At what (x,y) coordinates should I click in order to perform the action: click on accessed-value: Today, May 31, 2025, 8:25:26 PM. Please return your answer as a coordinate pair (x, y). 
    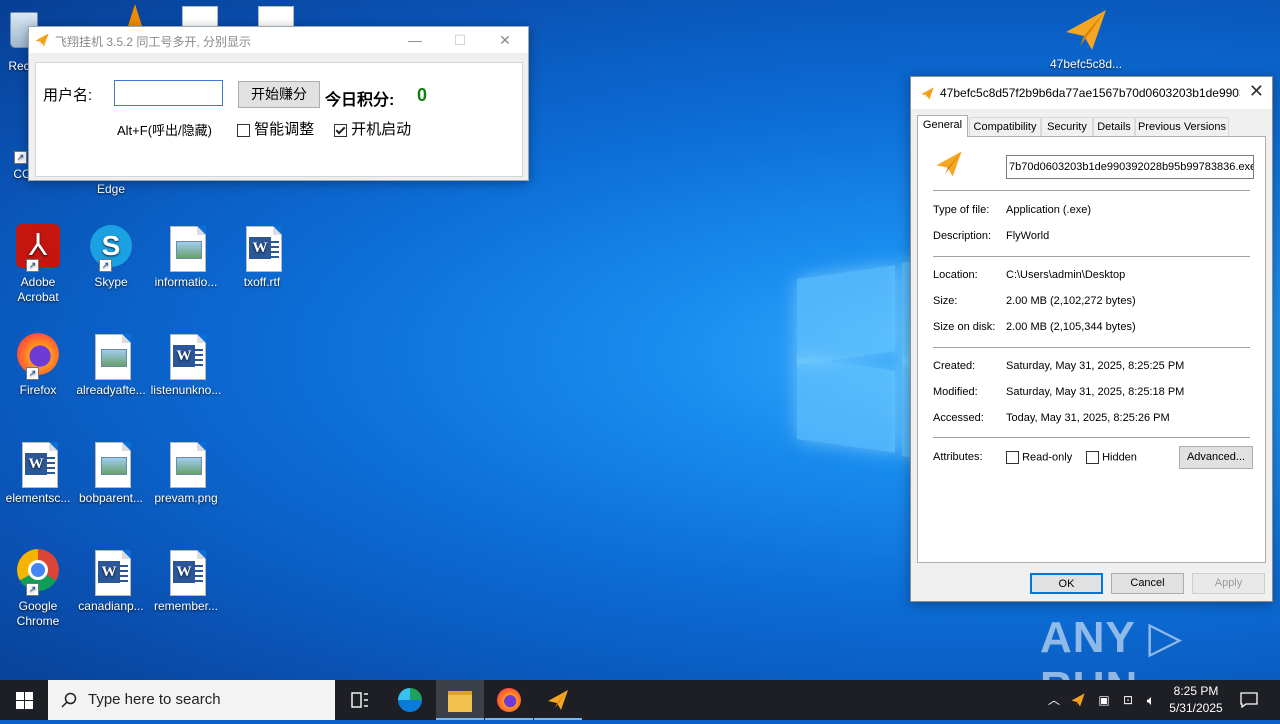
    Looking at the image, I should click on (1088, 418).